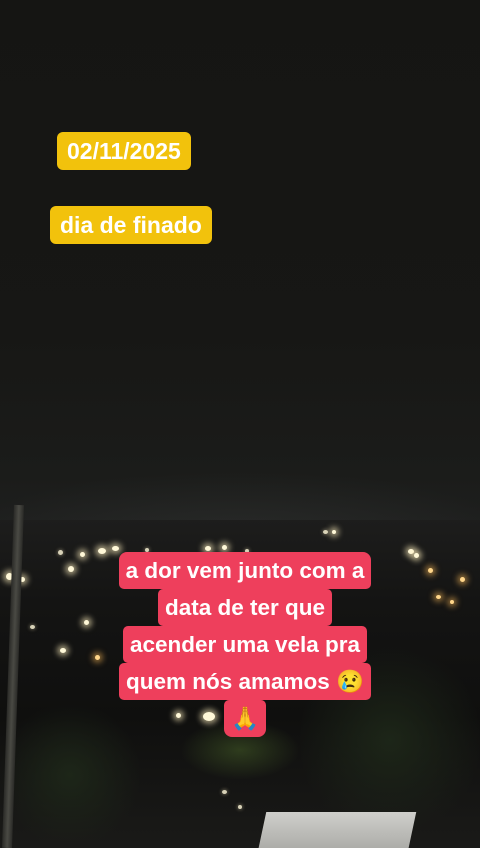 This screenshot has width=480, height=848. What do you see at coordinates (131, 225) in the screenshot?
I see `title-label: dia de finado` at bounding box center [131, 225].